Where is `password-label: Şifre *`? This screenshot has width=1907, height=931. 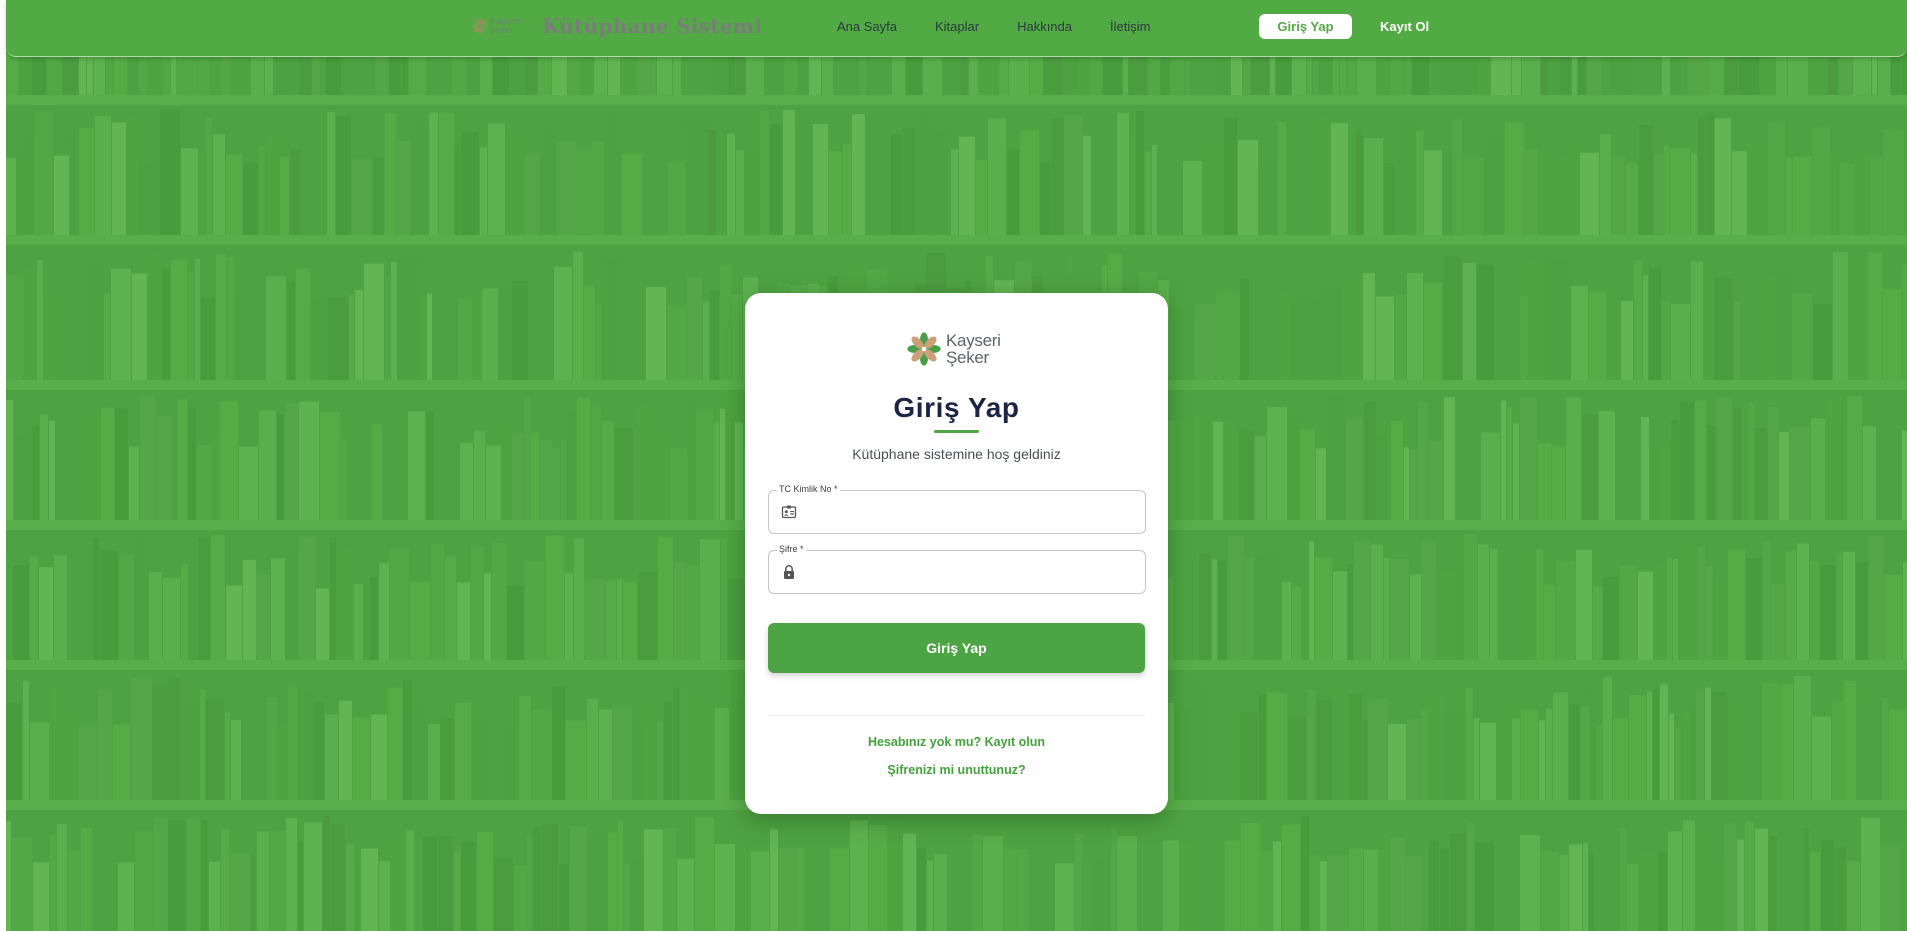
password-label: Şifre * is located at coordinates (791, 549).